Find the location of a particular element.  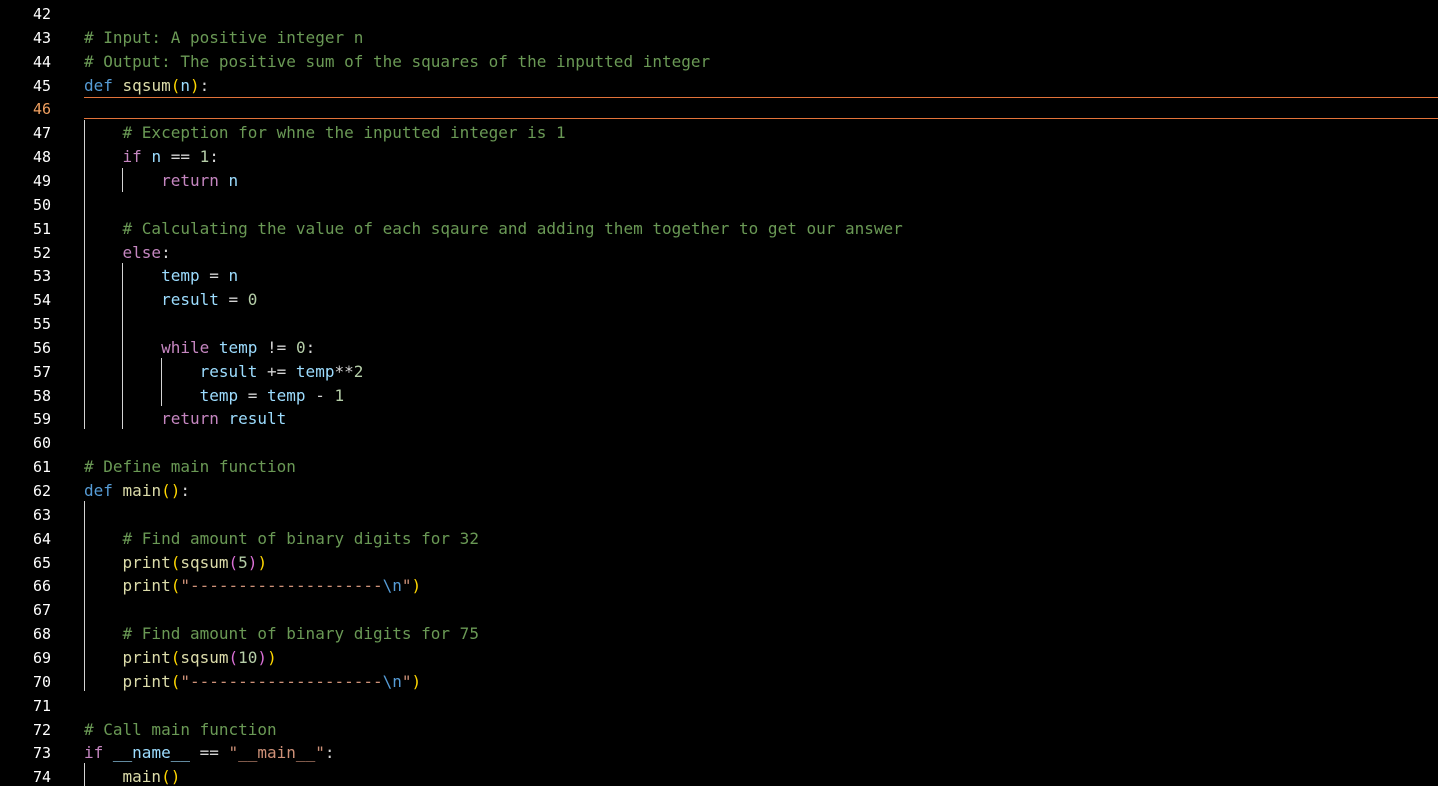

code-line: 43 # Input: A positive integer n is located at coordinates (719, 37).